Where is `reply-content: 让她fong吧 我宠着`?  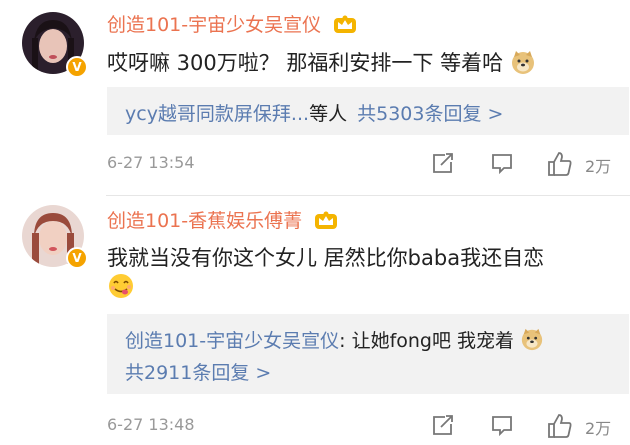
reply-content: 让她fong吧 我宠着 is located at coordinates (433, 341).